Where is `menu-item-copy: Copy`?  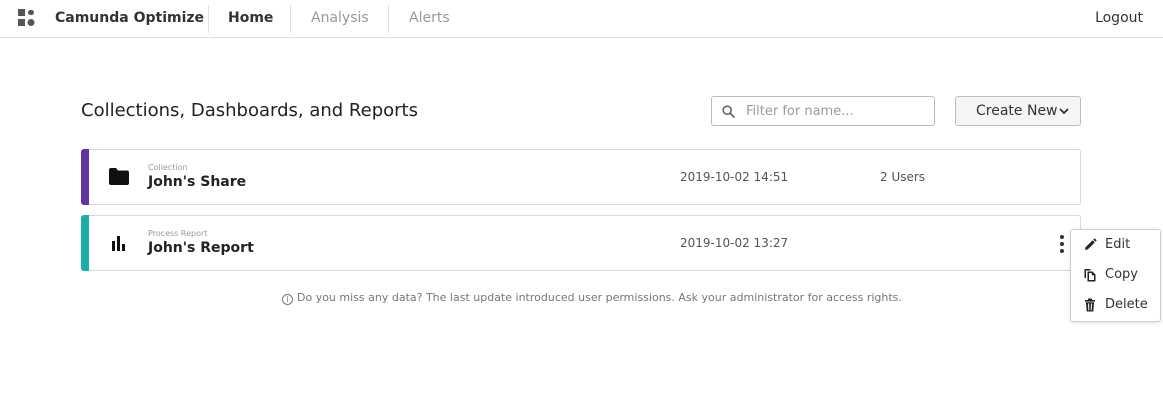
menu-item-copy: Copy is located at coordinates (1115, 275).